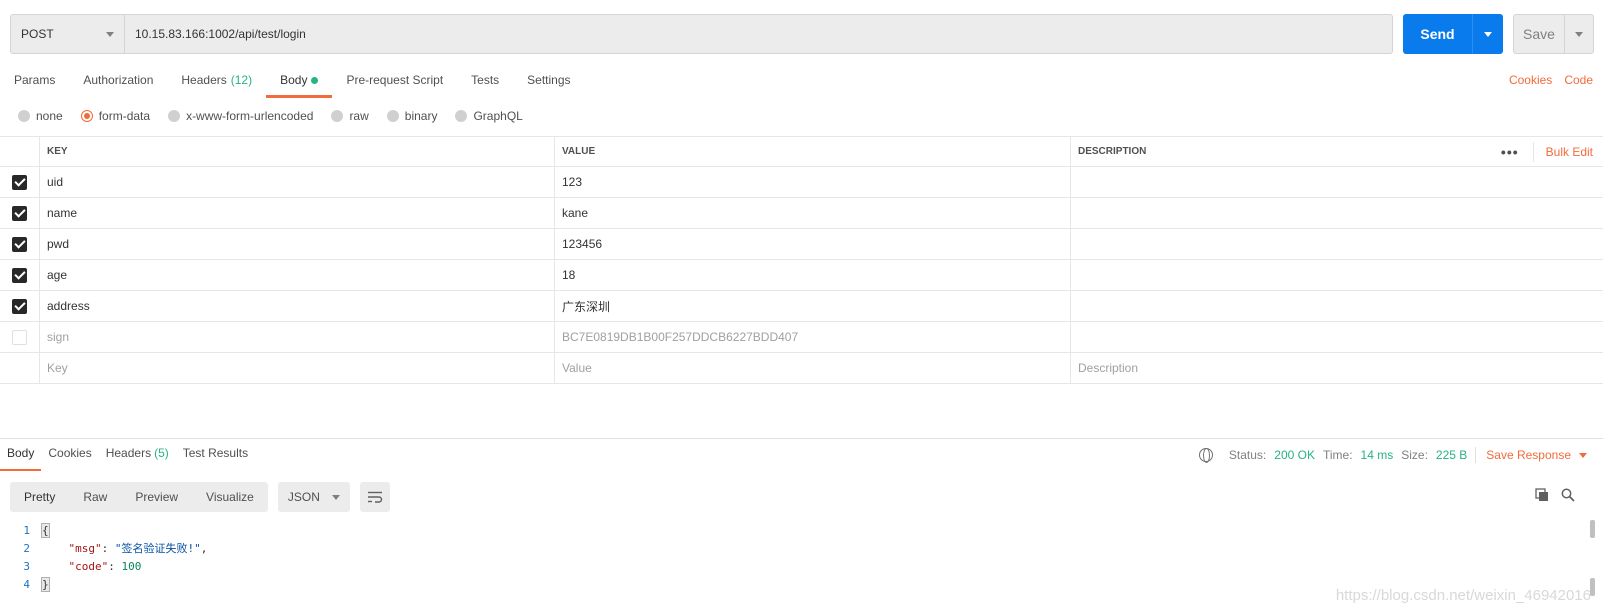 Image resolution: width=1603 pixels, height=614 pixels. Describe the element at coordinates (39, 497) in the screenshot. I see `view-pretty-button: Pretty` at that location.